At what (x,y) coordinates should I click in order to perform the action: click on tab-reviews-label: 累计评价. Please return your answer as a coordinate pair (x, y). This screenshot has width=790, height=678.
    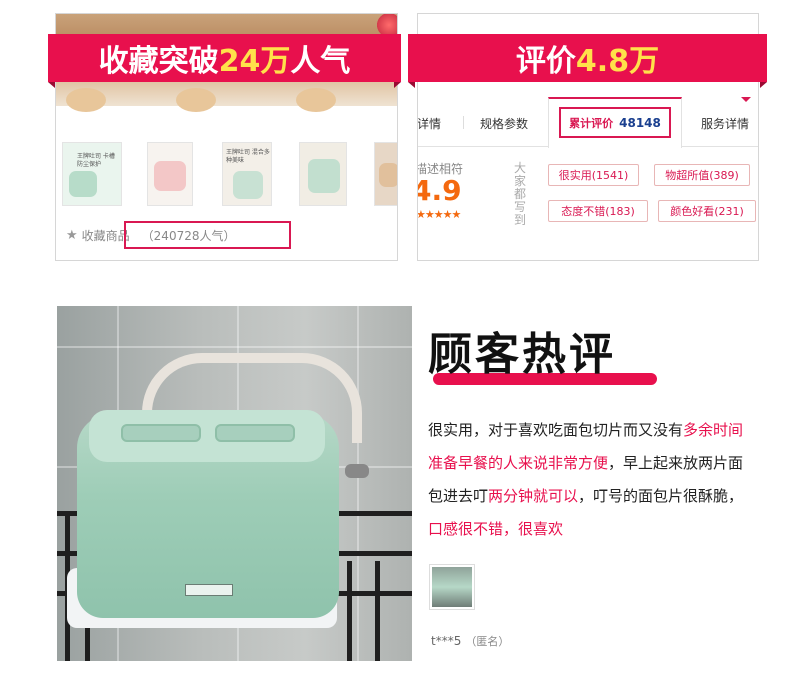
    Looking at the image, I should click on (591, 123).